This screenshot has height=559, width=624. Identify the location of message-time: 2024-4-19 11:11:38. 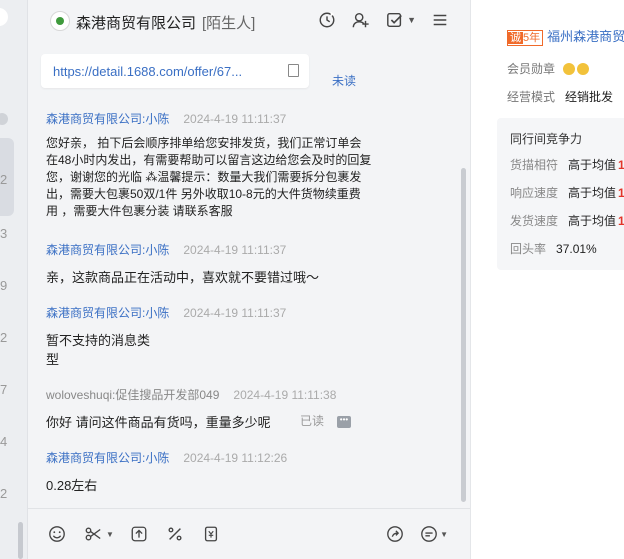
(285, 395).